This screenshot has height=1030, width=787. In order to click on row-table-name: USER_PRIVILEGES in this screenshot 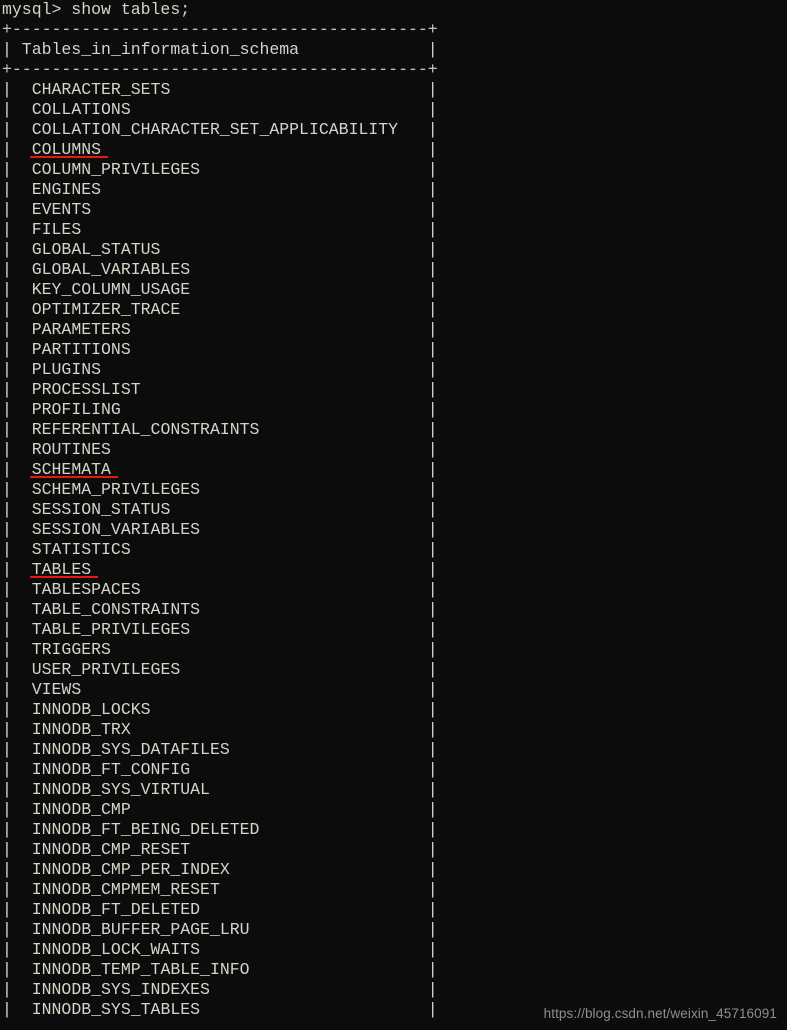, I will do `click(106, 669)`.